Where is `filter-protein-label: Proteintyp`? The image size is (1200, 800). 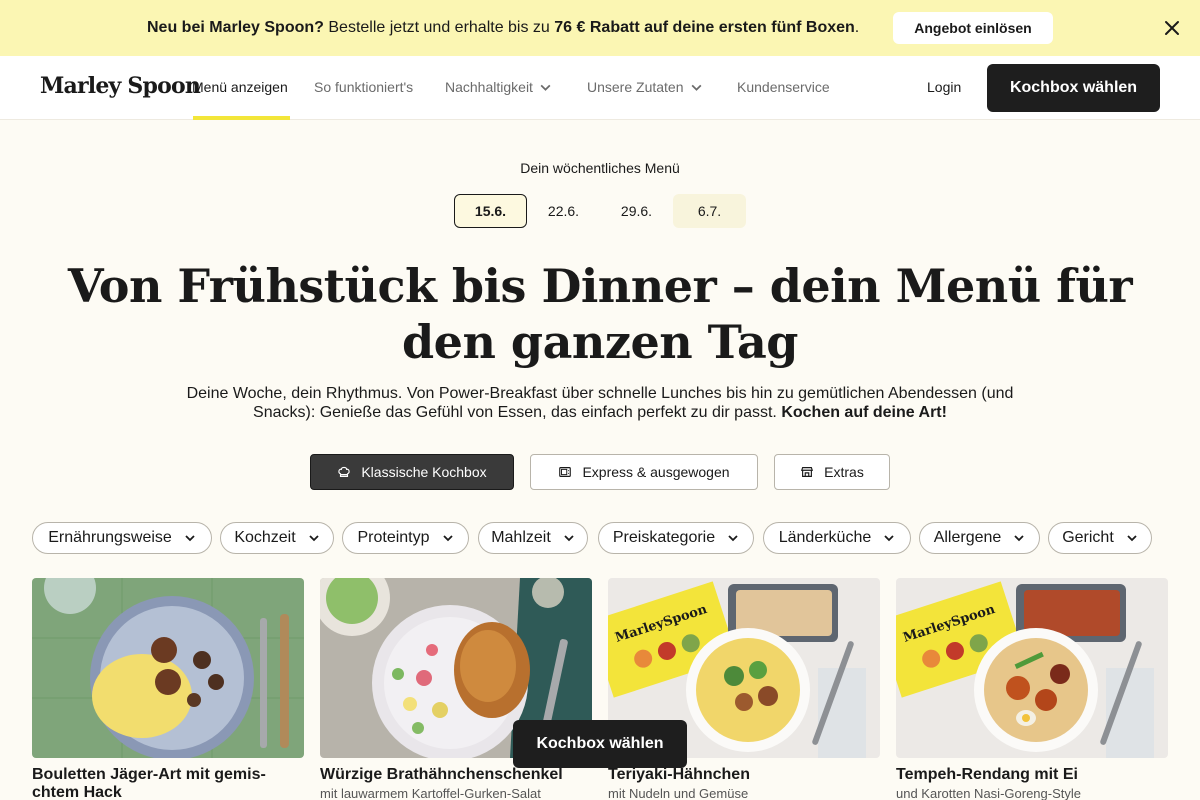
filter-protein-label: Proteintyp is located at coordinates (393, 537).